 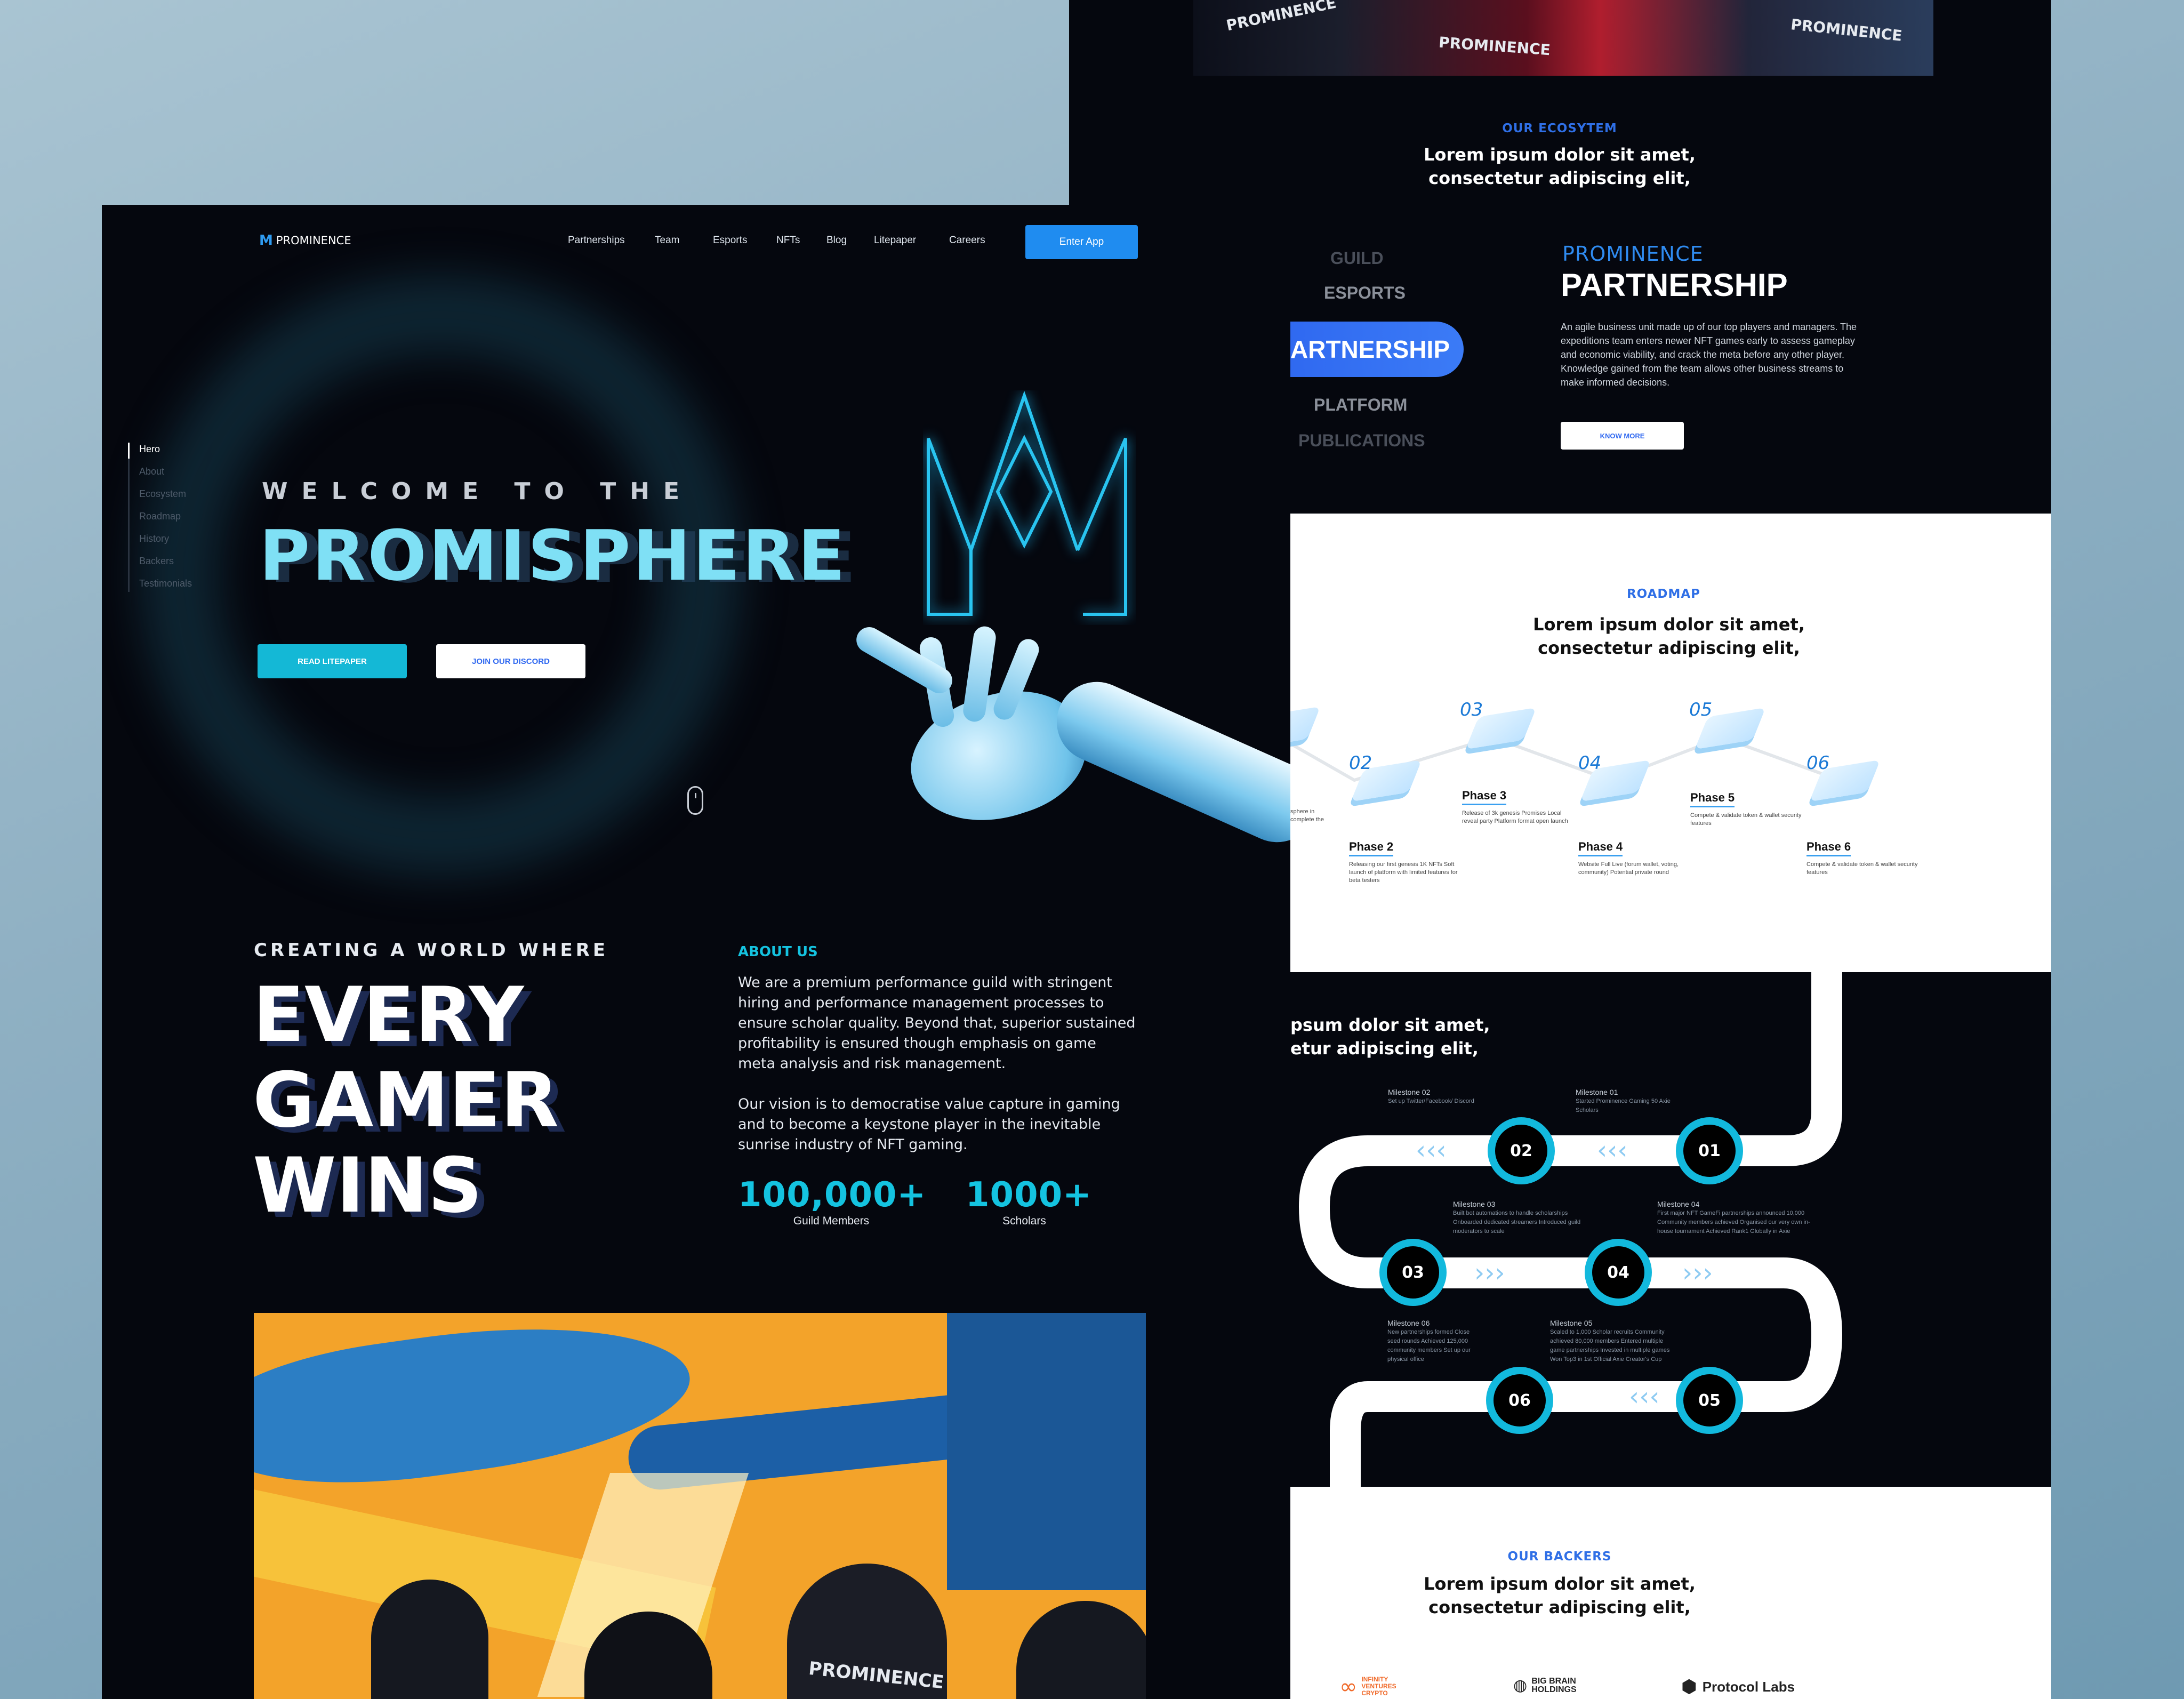 I want to click on roadmap-number: 03, so click(x=1471, y=709).